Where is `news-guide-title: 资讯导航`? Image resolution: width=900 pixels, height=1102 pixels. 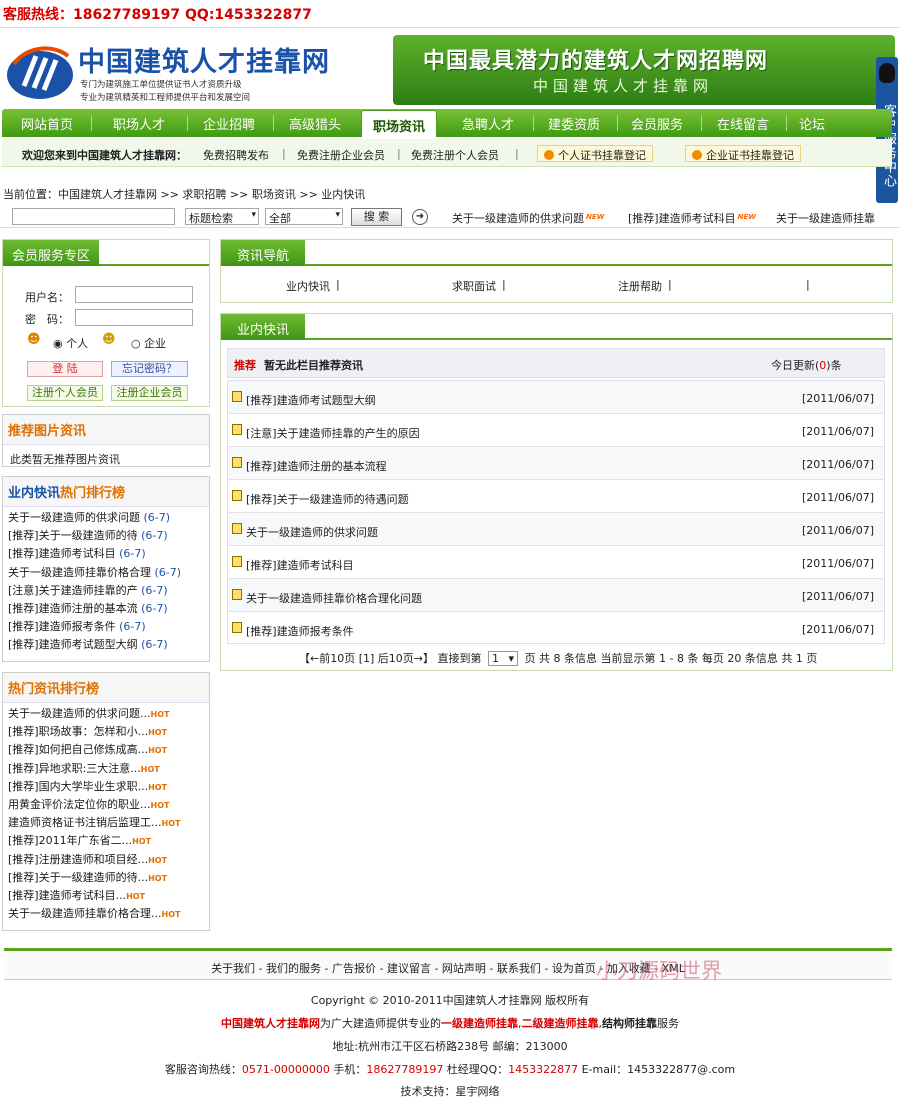
news-guide-title: 资讯导航 is located at coordinates (263, 253).